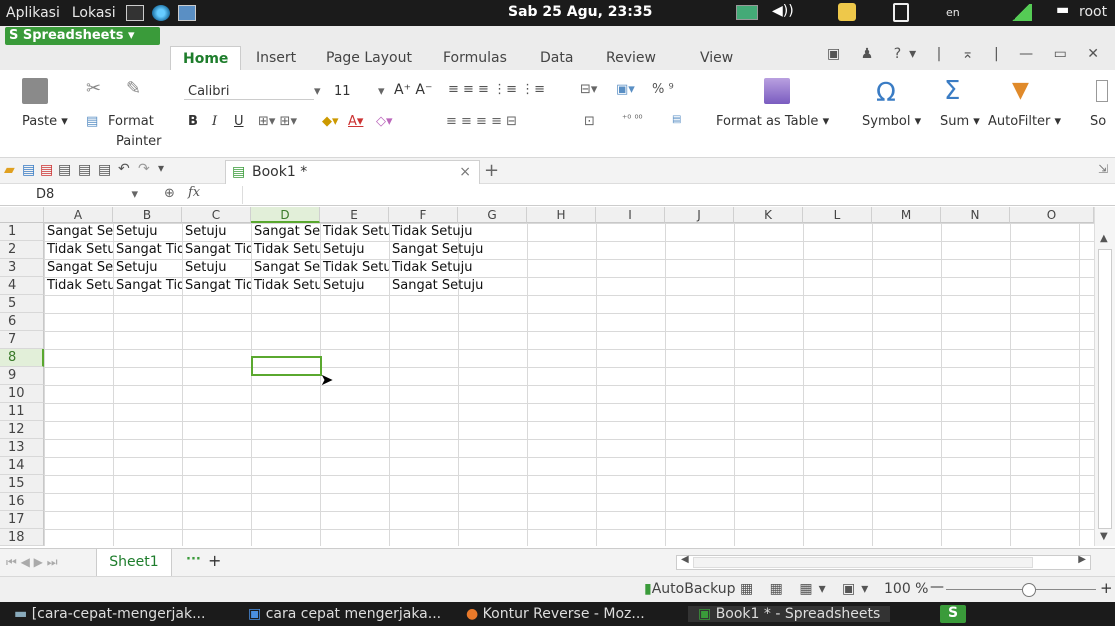  I want to click on font-color-icon: A▾, so click(355, 121).